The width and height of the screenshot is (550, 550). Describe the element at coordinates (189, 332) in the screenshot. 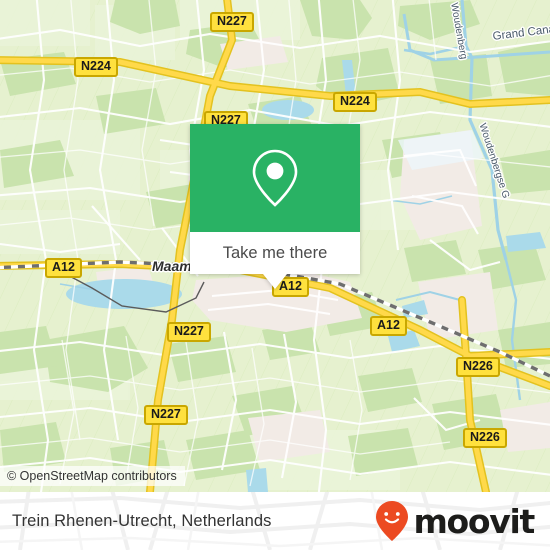

I see `road-shield-n227-mid: N227` at that location.